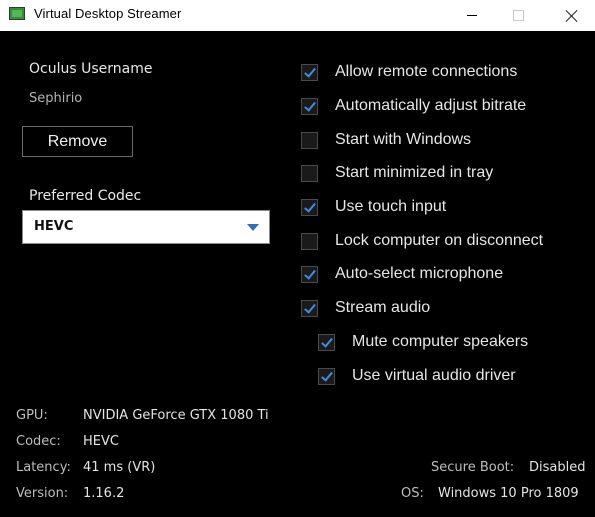  What do you see at coordinates (391, 206) in the screenshot?
I see `option-label: Use touch input` at bounding box center [391, 206].